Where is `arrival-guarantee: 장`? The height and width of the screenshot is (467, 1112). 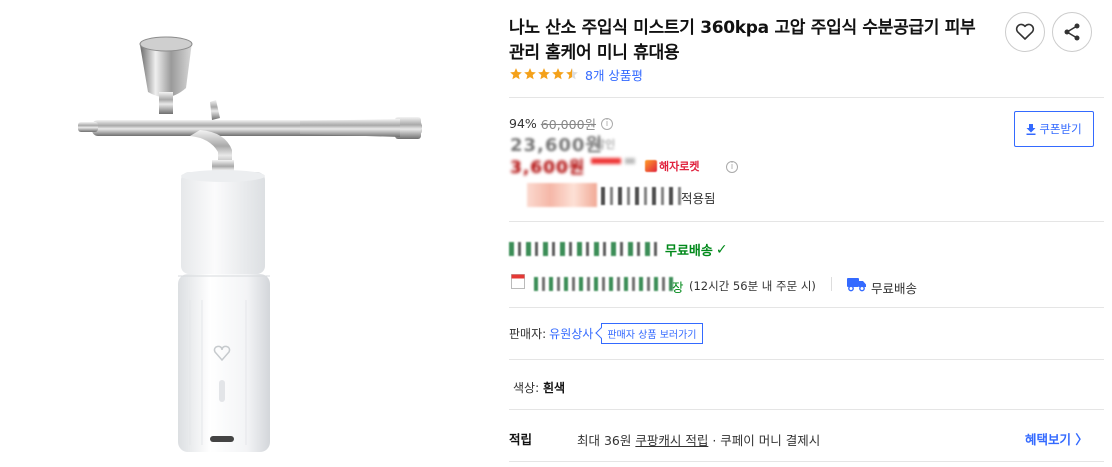
arrival-guarantee: 장 is located at coordinates (678, 287).